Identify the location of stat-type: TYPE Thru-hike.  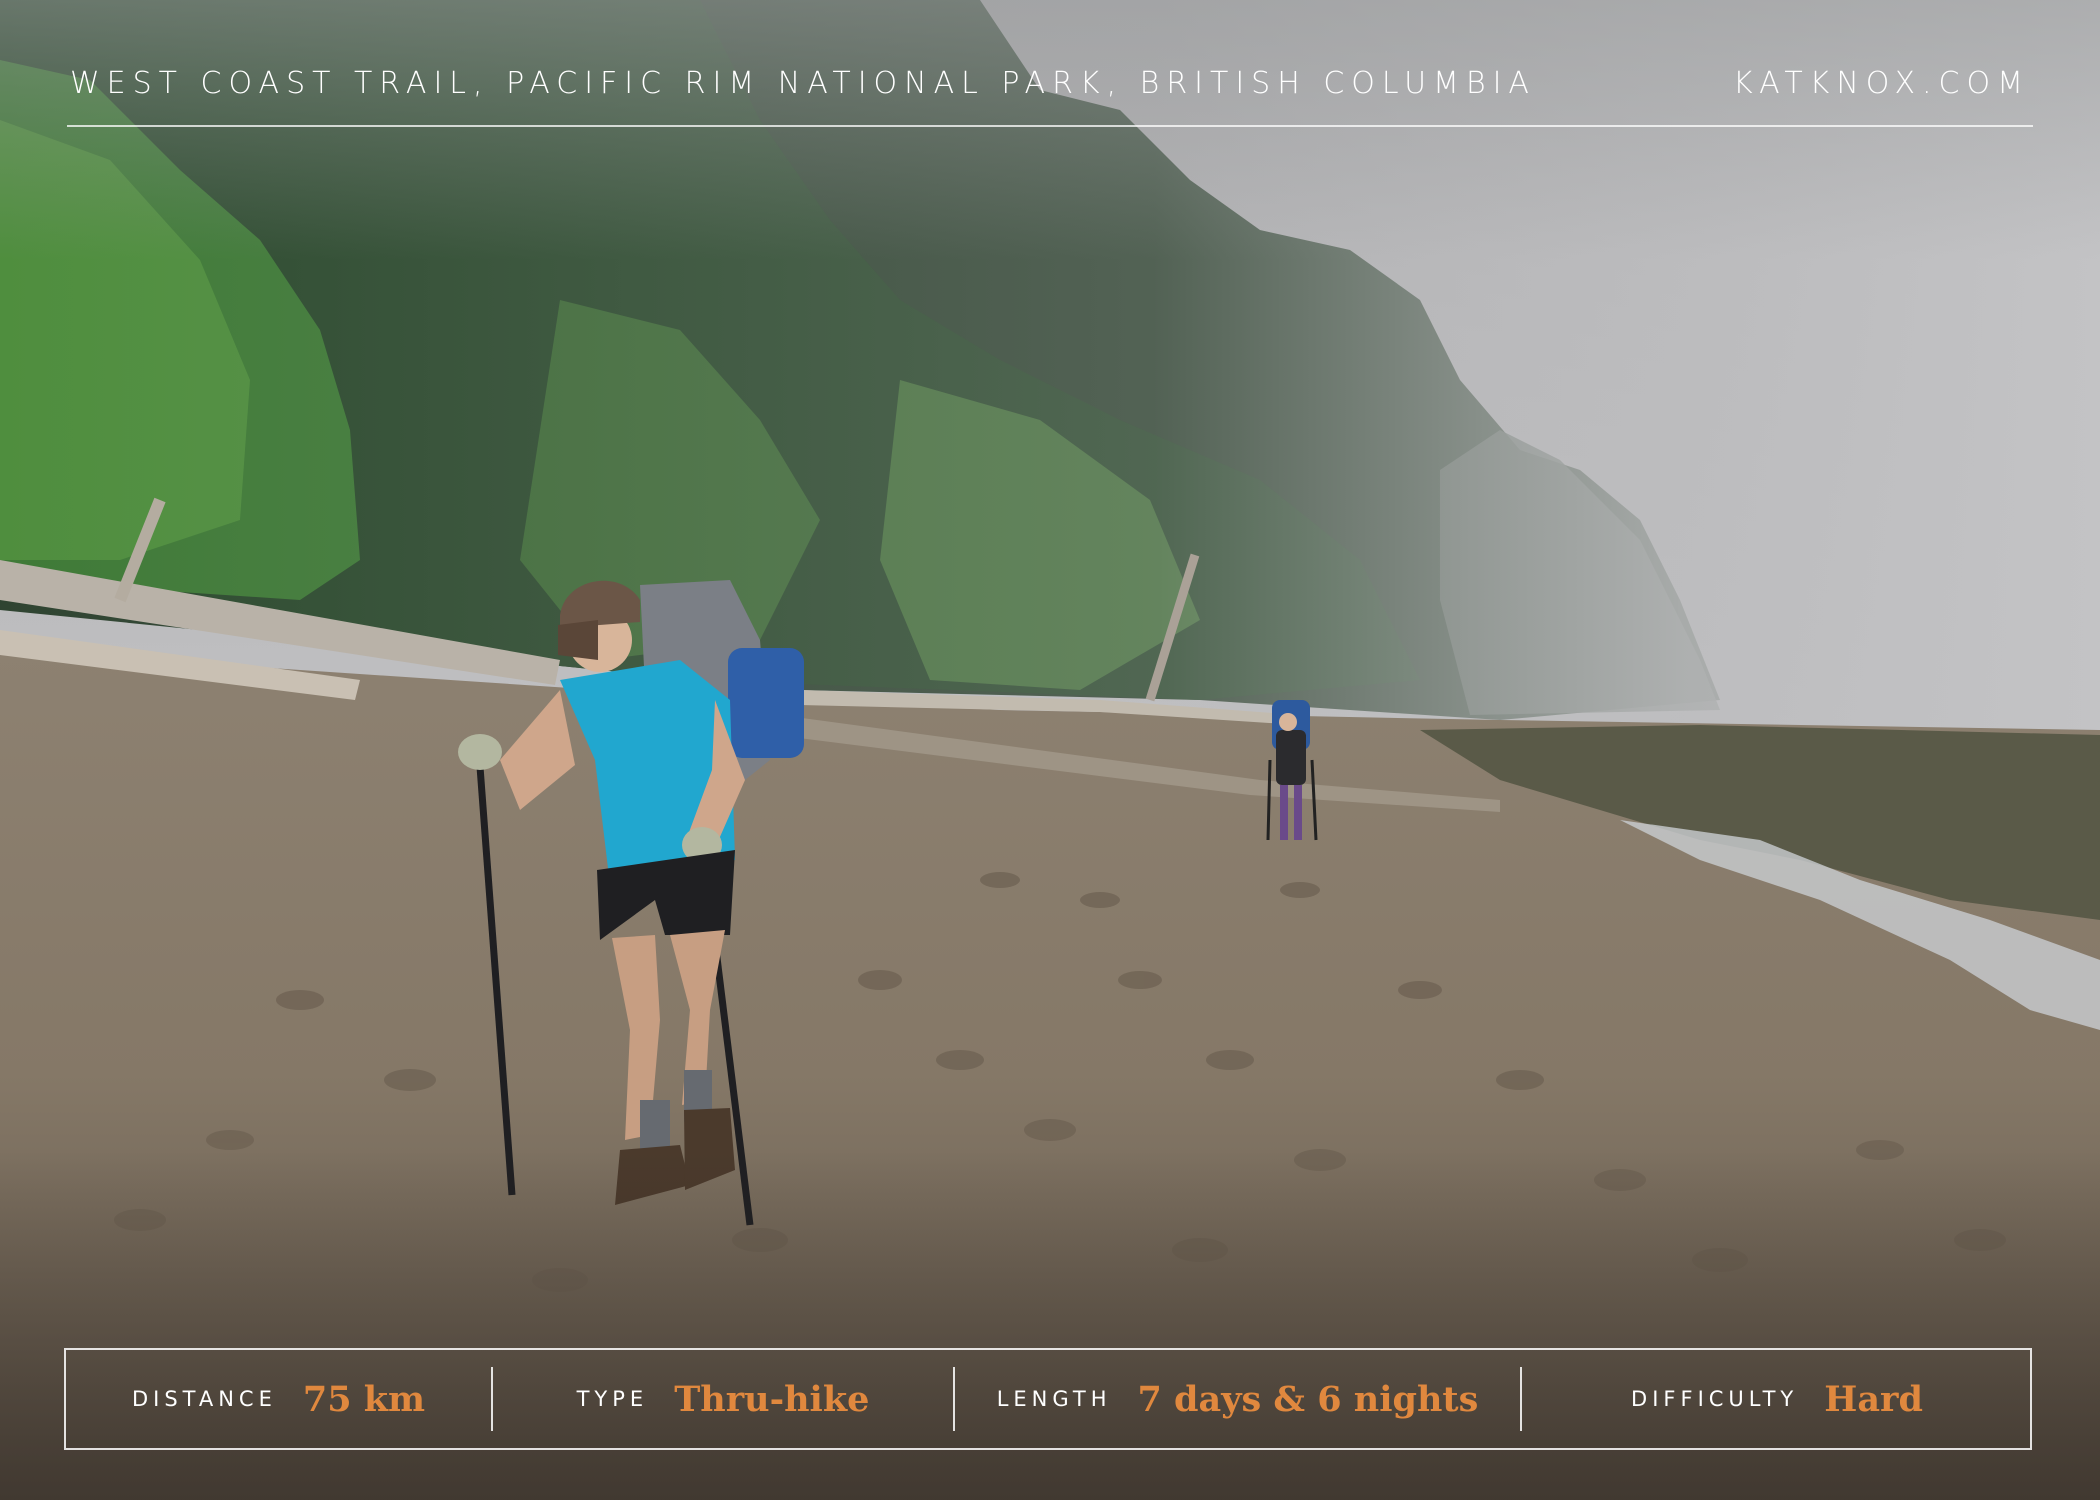
(723, 1399).